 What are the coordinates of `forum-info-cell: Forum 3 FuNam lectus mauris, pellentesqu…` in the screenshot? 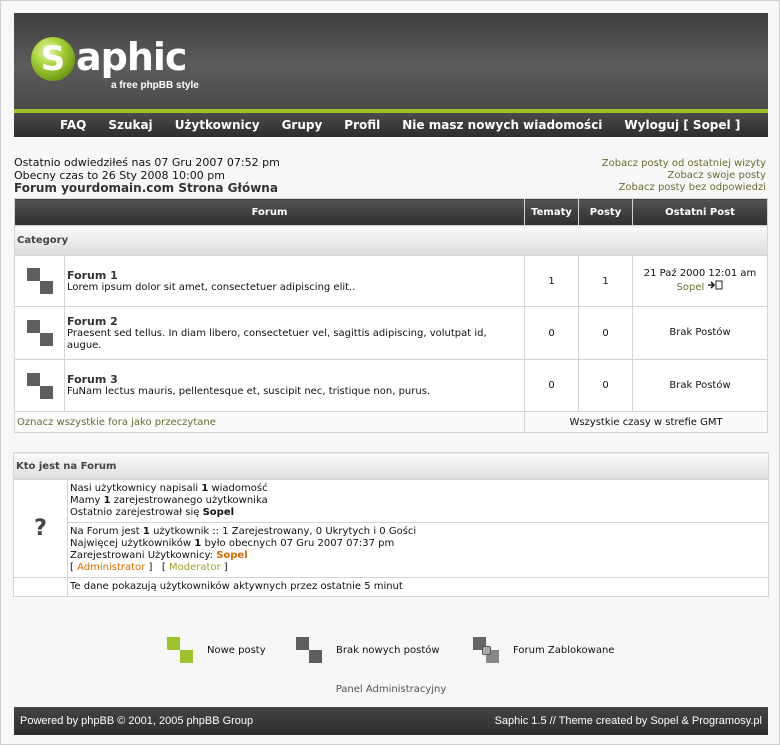 It's located at (294, 385).